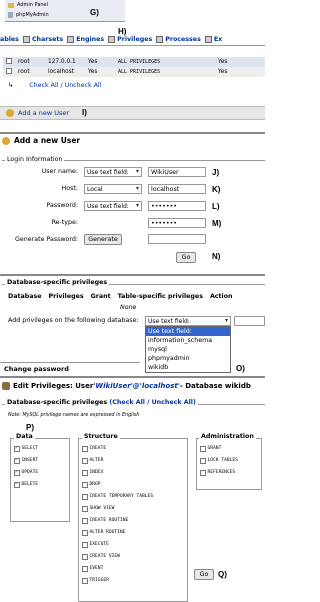  I want to click on dropdown-option: wikidb, so click(188, 367).